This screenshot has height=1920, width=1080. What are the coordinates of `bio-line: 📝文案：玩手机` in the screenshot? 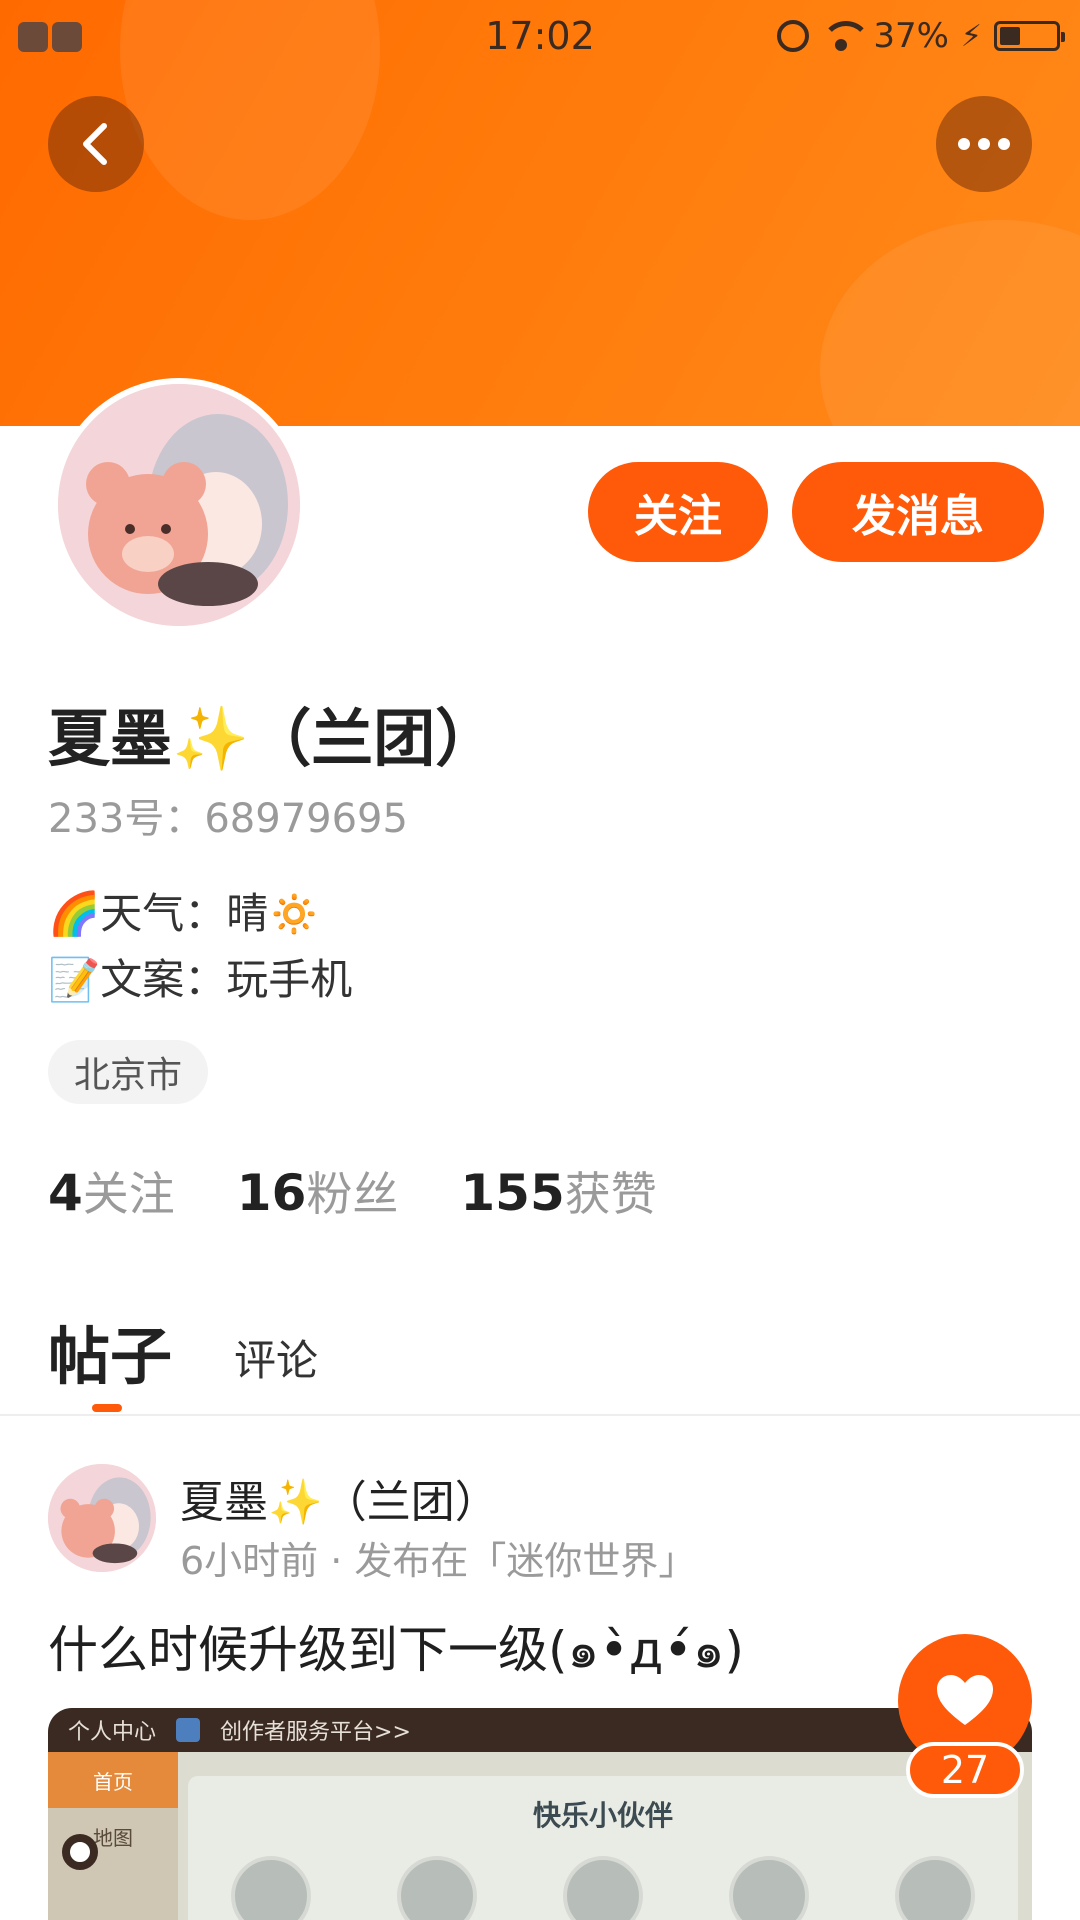 It's located at (200, 979).